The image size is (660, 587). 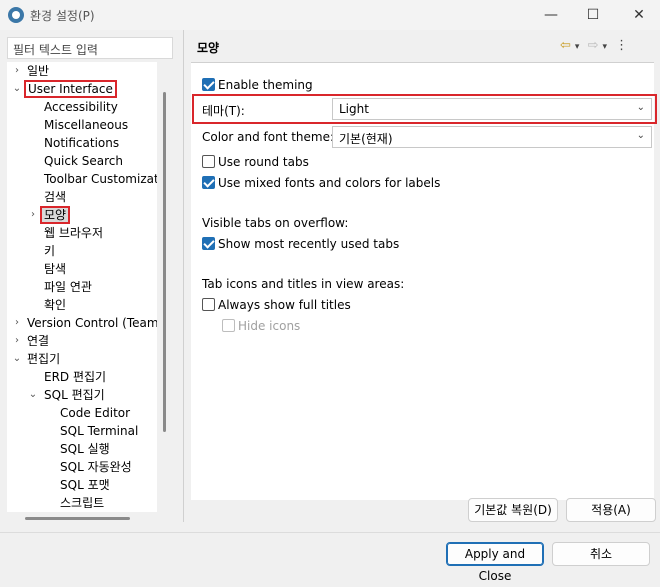 What do you see at coordinates (223, 111) in the screenshot?
I see `theme-label: 테마(T):` at bounding box center [223, 111].